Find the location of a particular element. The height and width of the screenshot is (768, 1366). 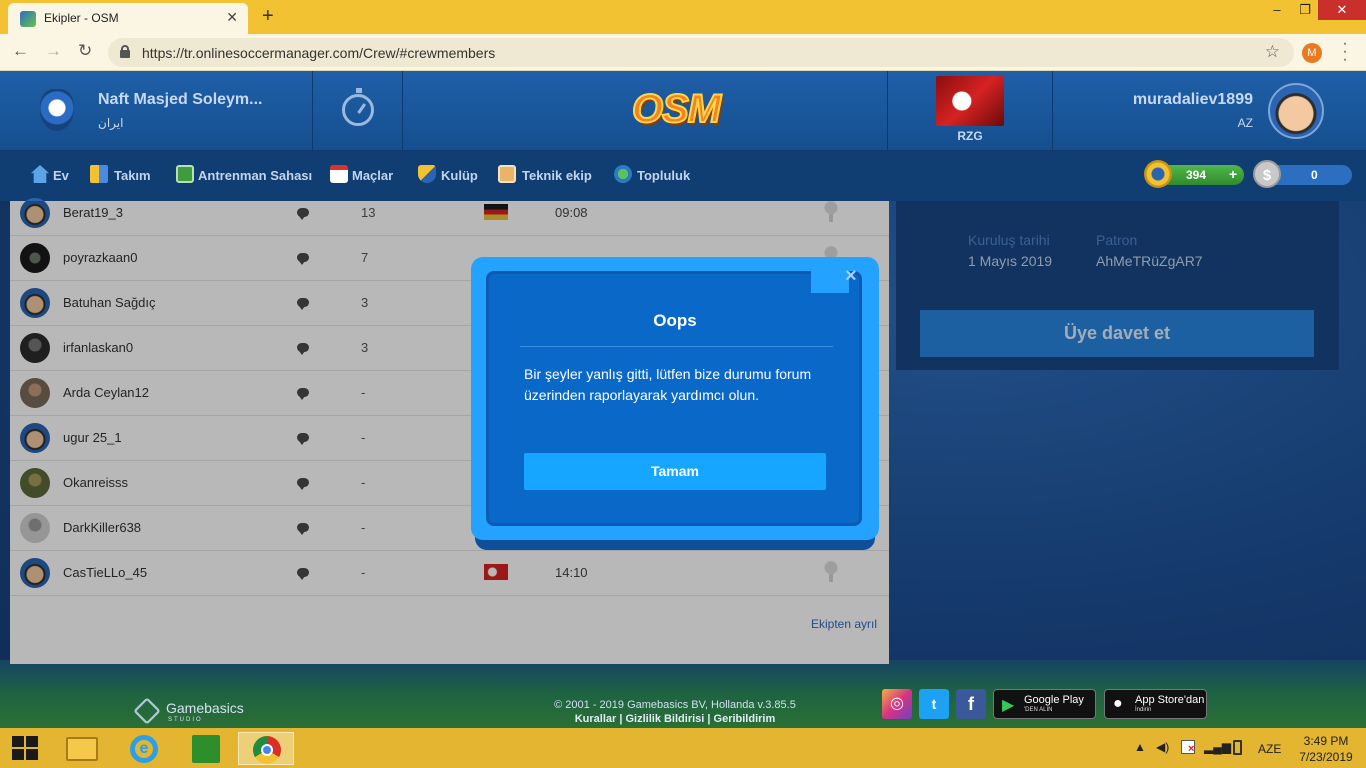

store-icon is located at coordinates (206, 749).